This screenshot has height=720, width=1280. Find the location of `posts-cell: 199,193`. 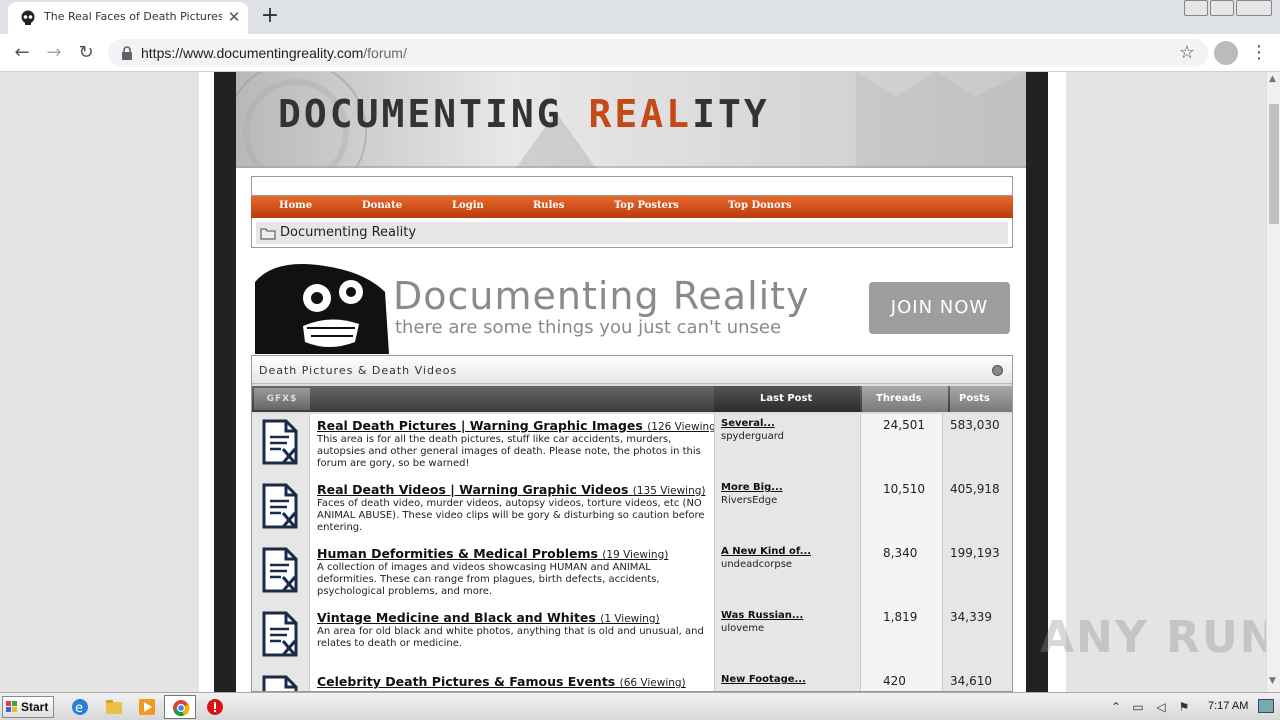

posts-cell: 199,193 is located at coordinates (977, 574).